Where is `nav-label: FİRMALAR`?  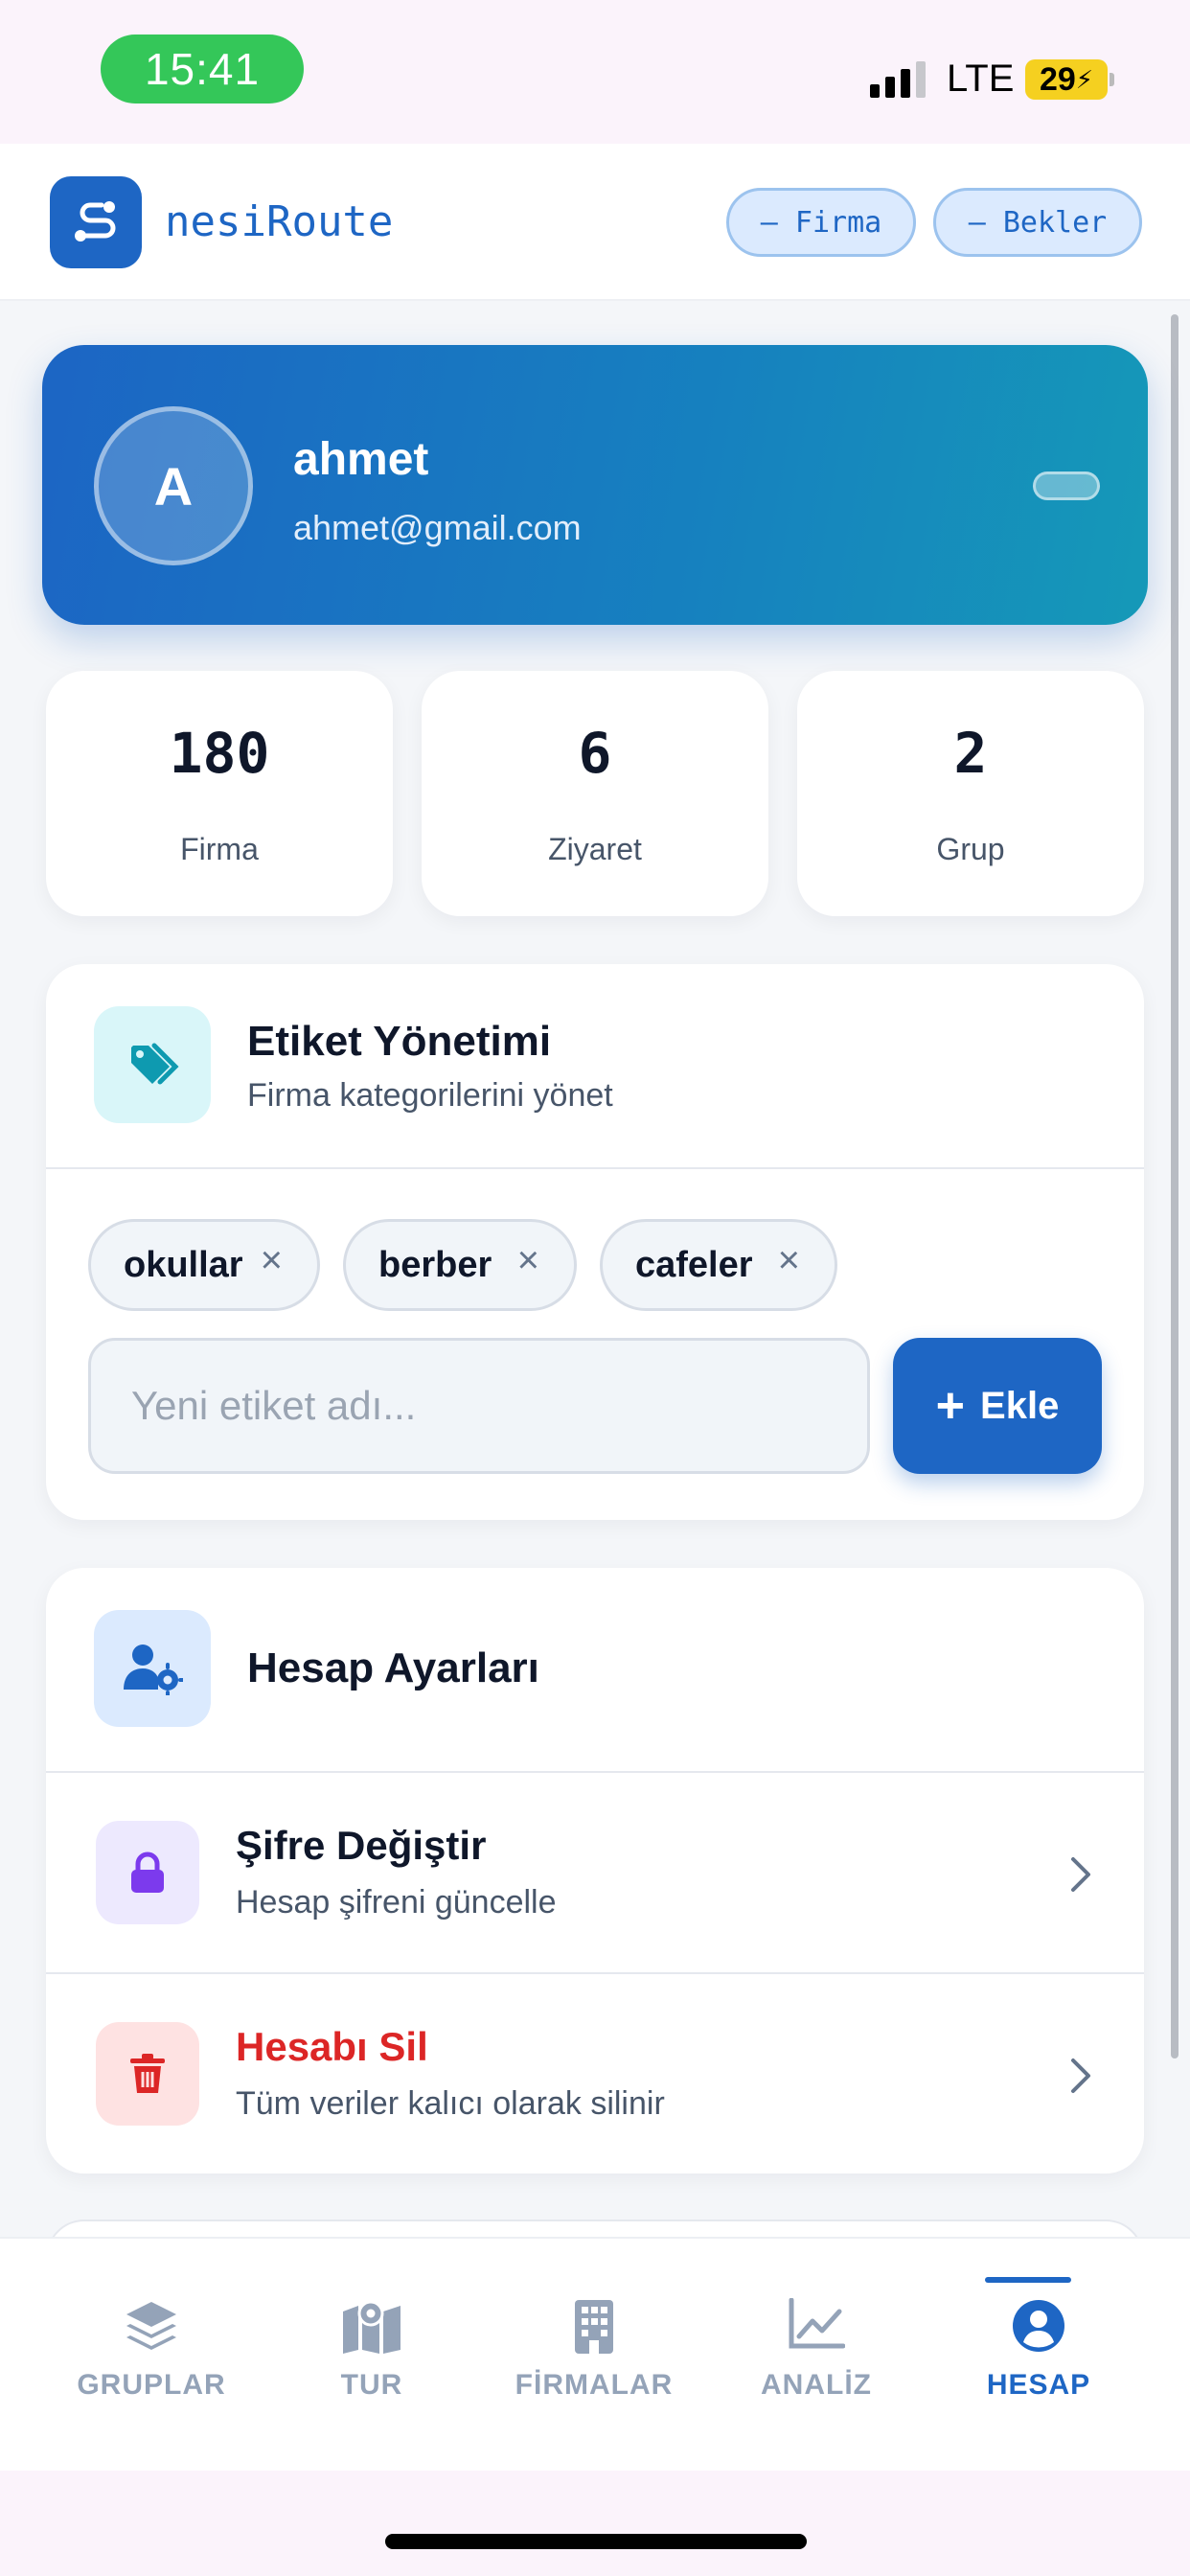 nav-label: FİRMALAR is located at coordinates (594, 2385).